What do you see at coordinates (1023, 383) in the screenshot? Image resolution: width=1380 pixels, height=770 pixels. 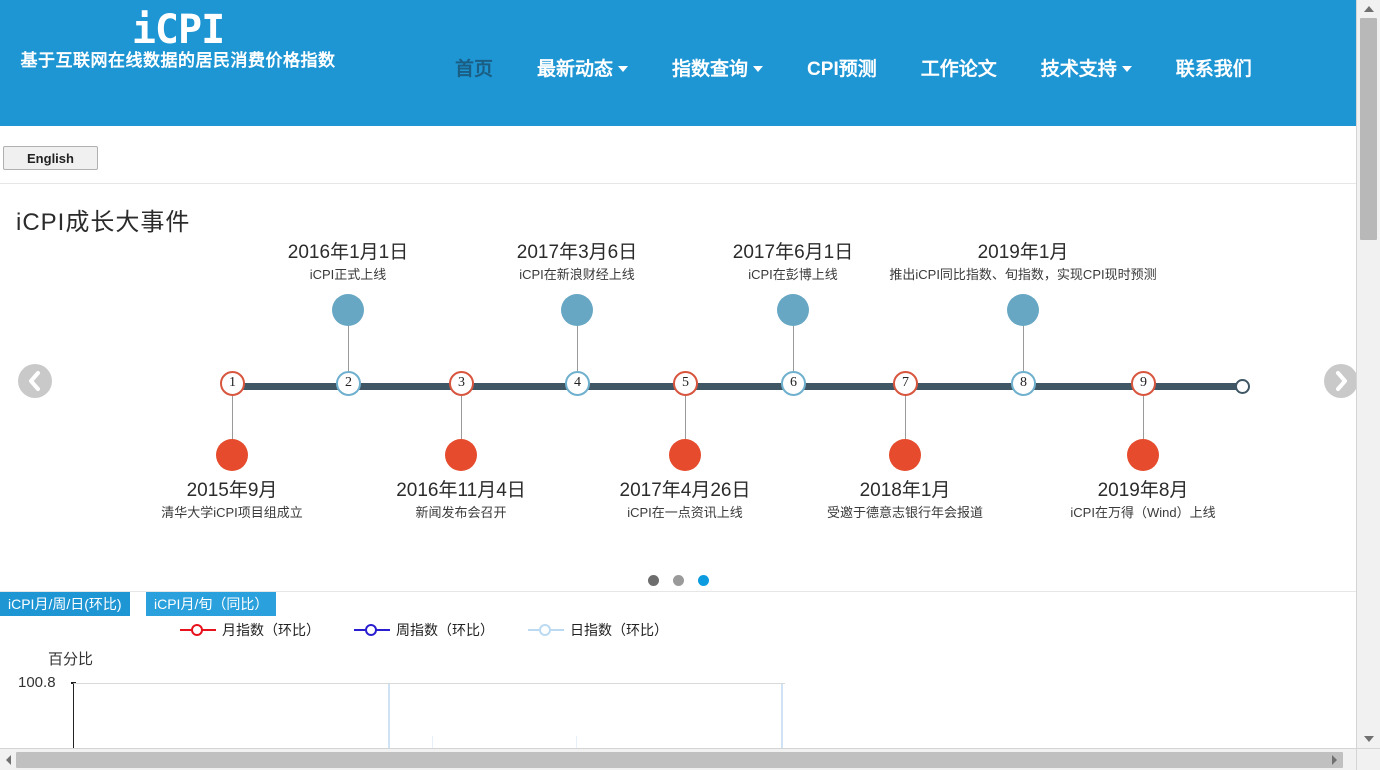 I see `timeline-node-8: 8` at bounding box center [1023, 383].